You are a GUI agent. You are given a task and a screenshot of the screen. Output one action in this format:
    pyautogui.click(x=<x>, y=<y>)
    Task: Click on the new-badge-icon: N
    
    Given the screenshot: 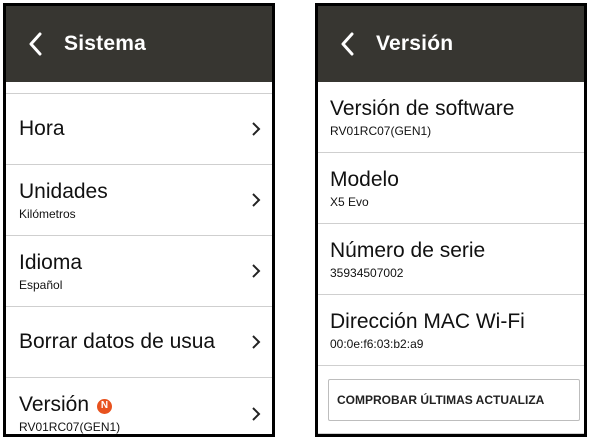 What is the action you would take?
    pyautogui.click(x=105, y=406)
    